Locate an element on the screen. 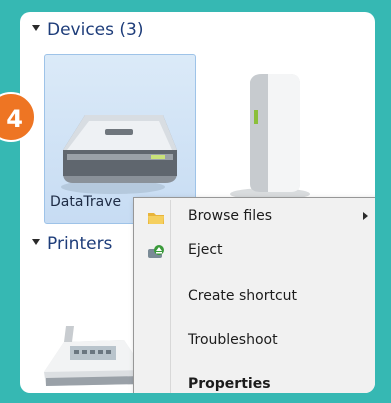 This screenshot has height=403, width=391. devices-section-header: Devices (3) is located at coordinates (87, 30).